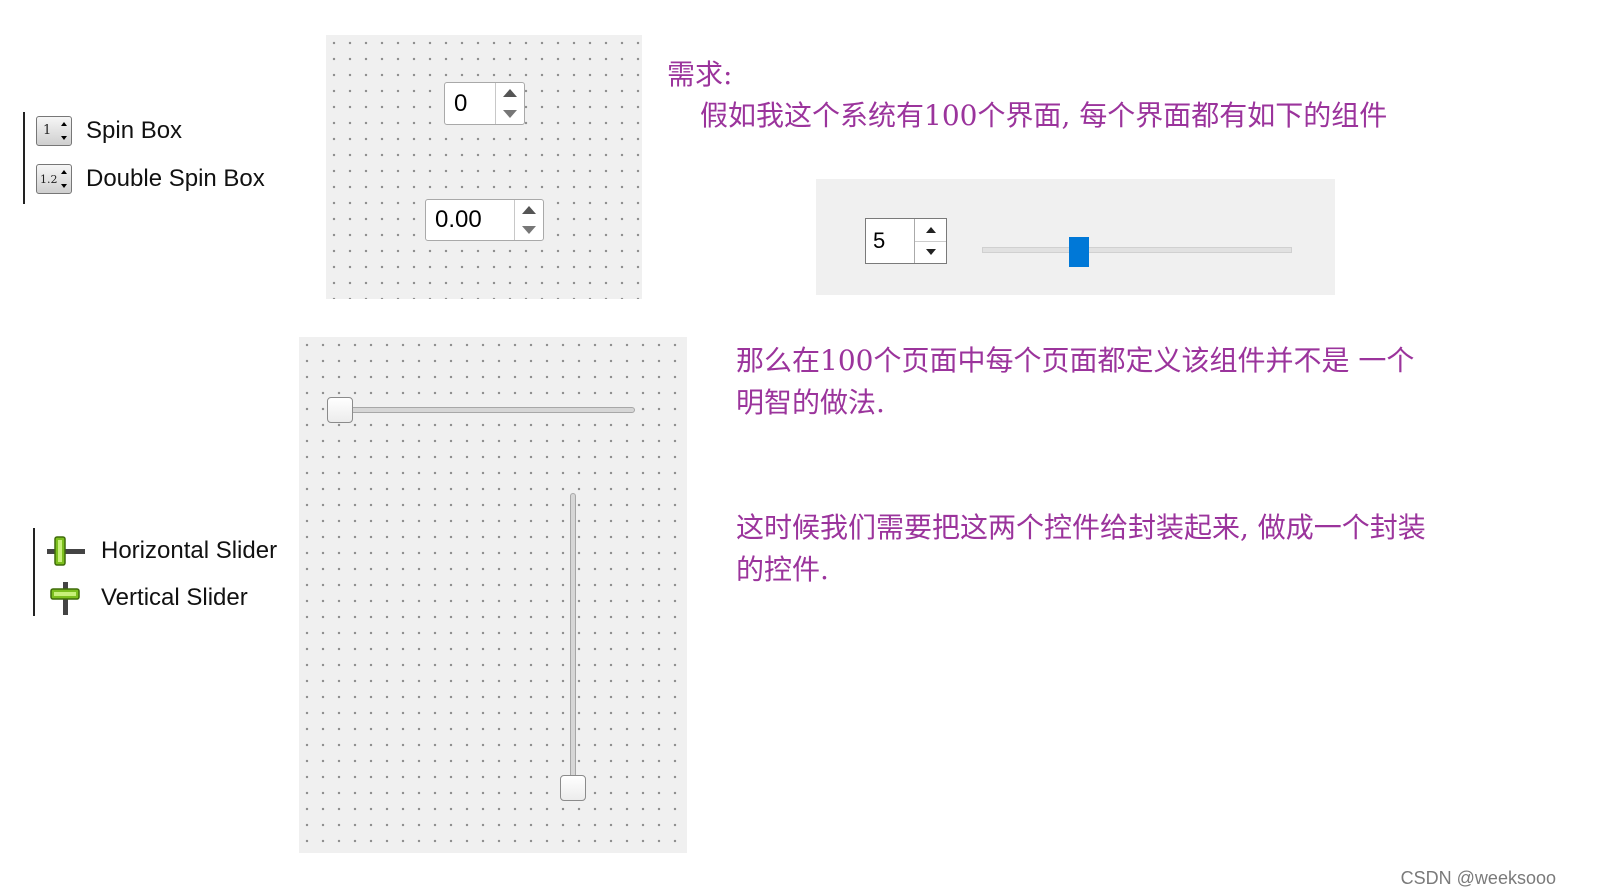 The height and width of the screenshot is (895, 1618). Describe the element at coordinates (54, 131) in the screenshot. I see `spin-box-icon: 1` at that location.